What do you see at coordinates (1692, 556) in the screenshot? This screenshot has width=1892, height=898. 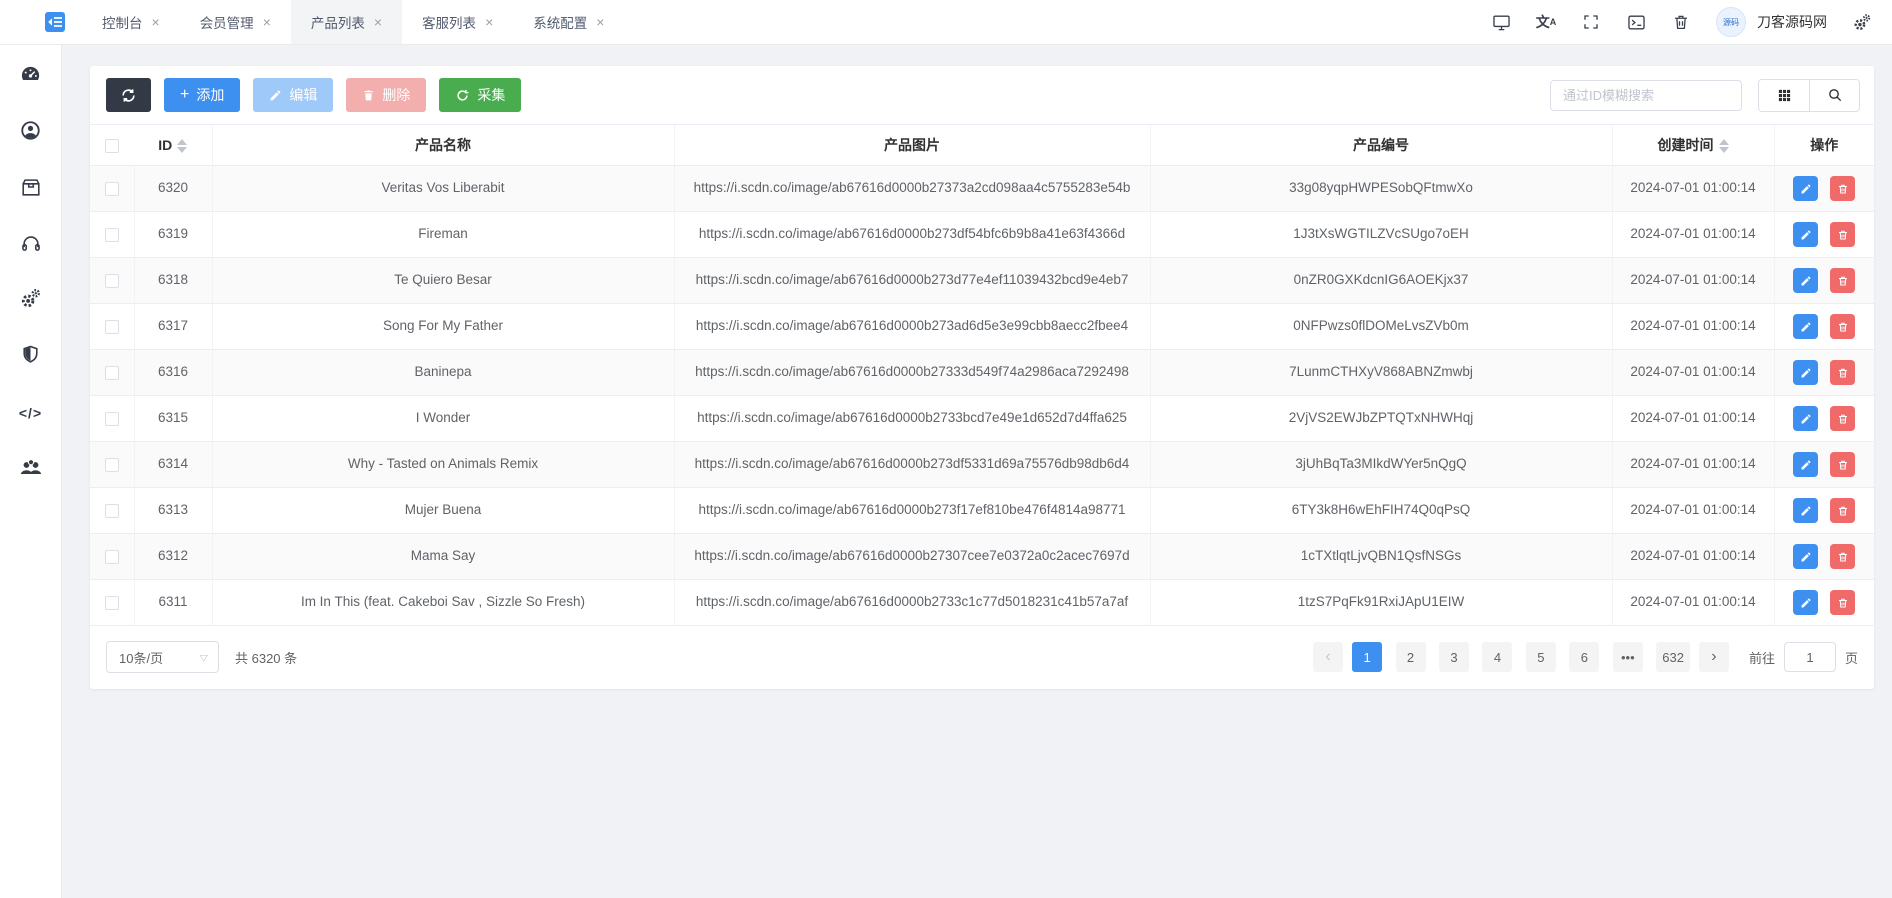 I see `cell-created-time: 2024-07-01 01:00:14` at bounding box center [1692, 556].